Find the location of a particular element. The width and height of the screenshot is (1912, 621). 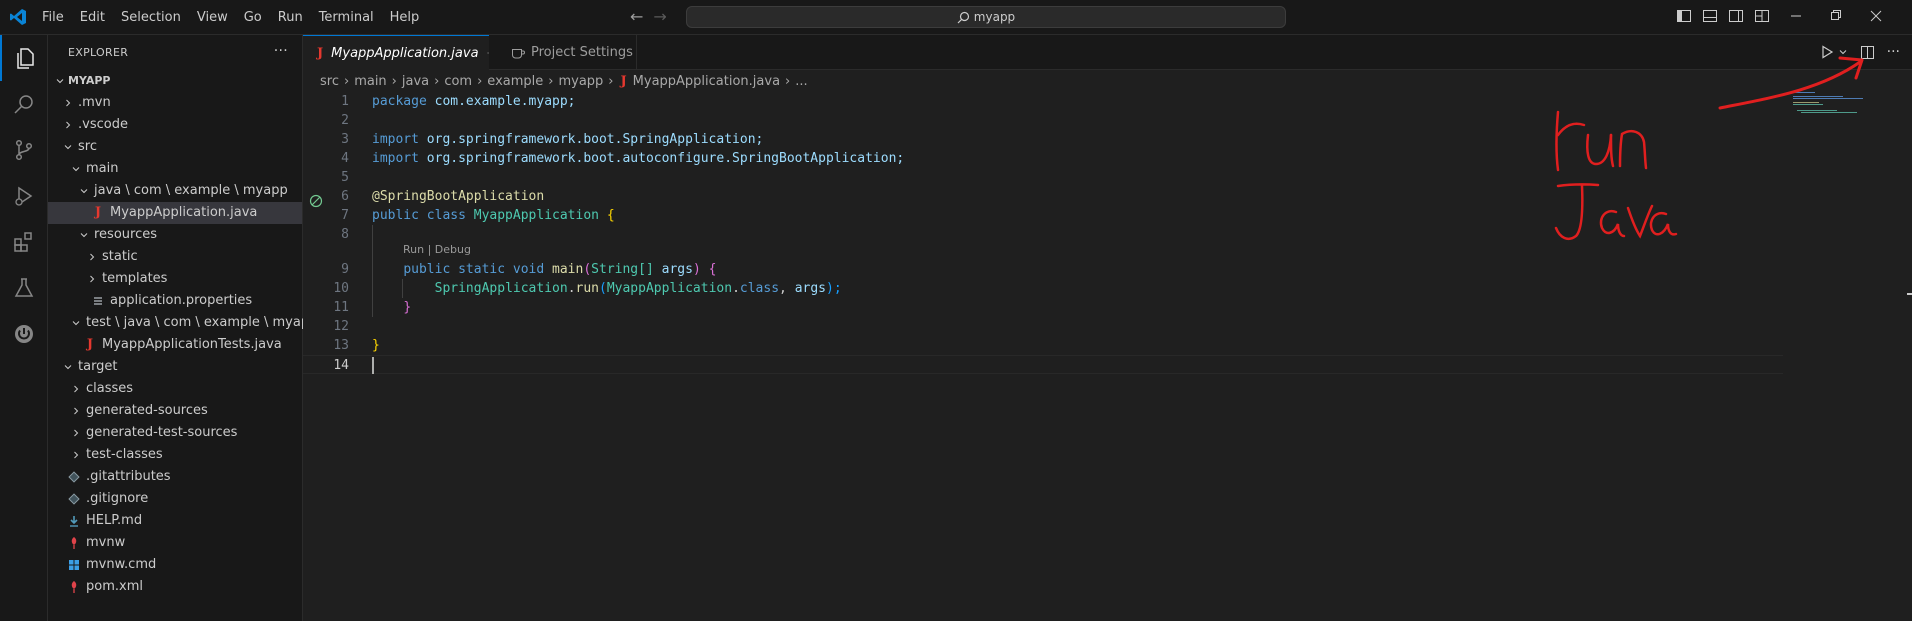

tree-item: java \ com \ example \ myapp is located at coordinates (175, 191).